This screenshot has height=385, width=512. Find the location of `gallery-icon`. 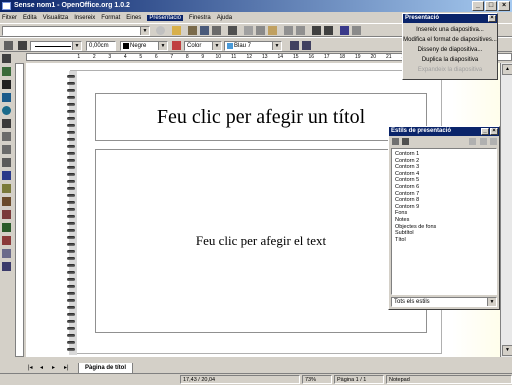

gallery-icon is located at coordinates (328, 30).